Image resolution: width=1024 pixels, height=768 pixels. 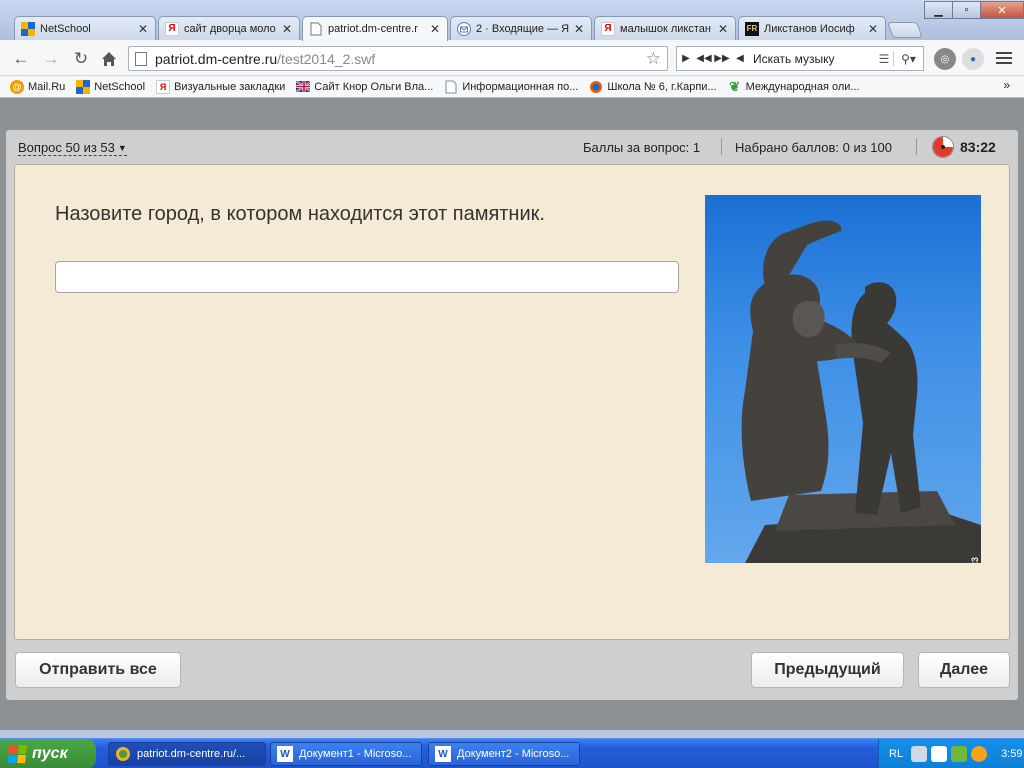 I want to click on browser-icon, so click(x=123, y=754).